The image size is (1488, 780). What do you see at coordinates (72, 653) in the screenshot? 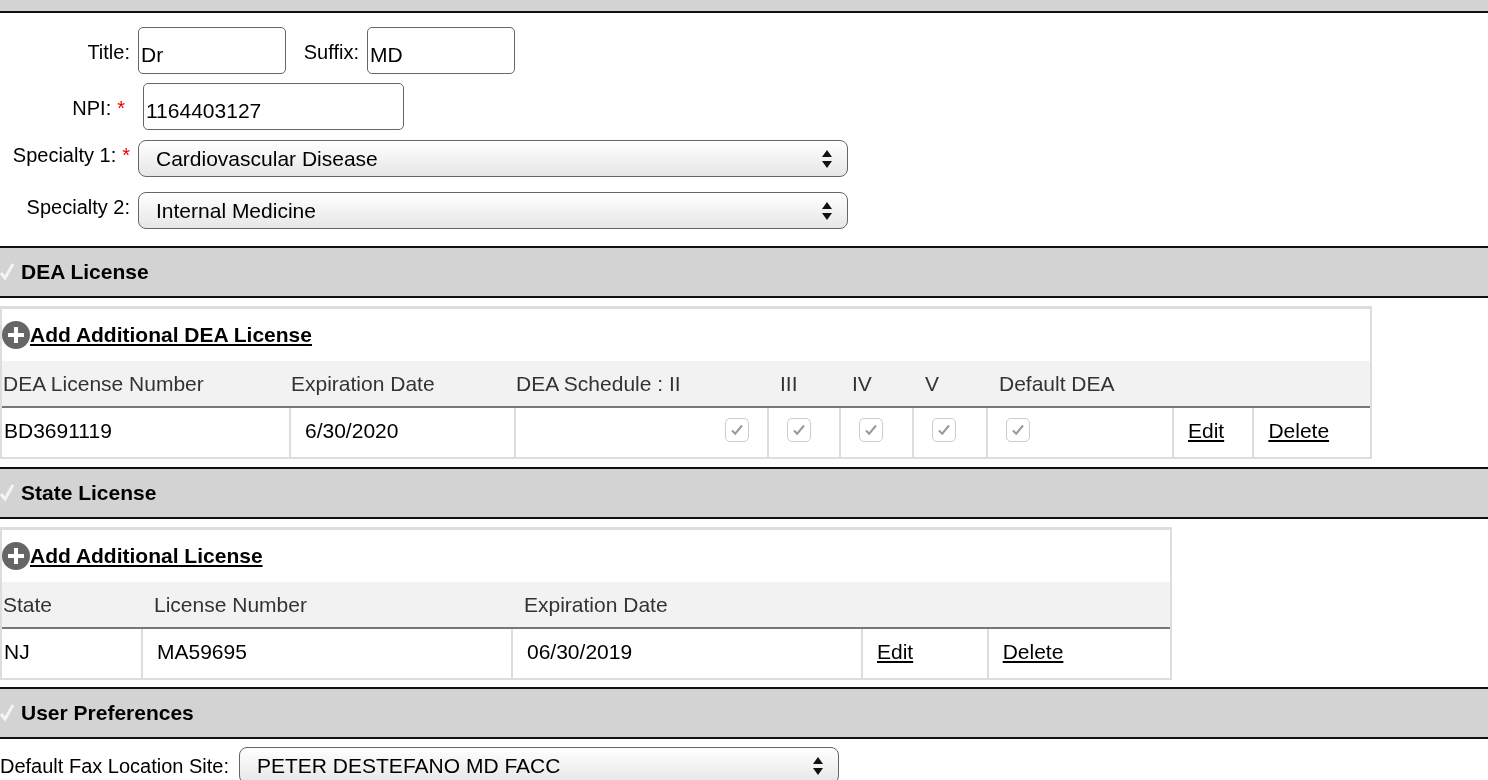
I see `table-cell: NJ` at bounding box center [72, 653].